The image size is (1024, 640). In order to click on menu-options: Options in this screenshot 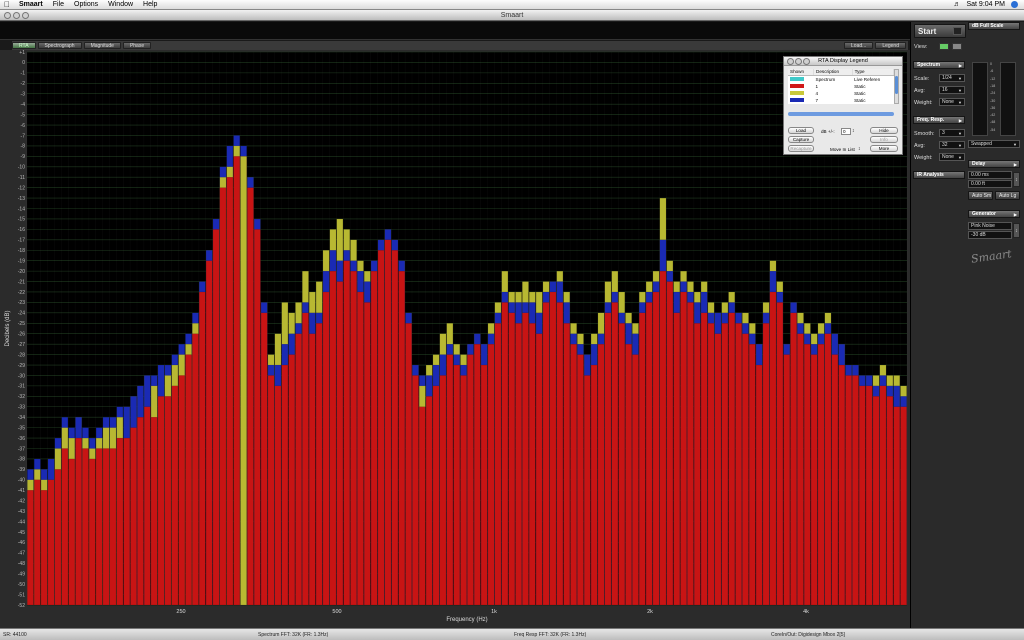, I will do `click(86, 5)`.